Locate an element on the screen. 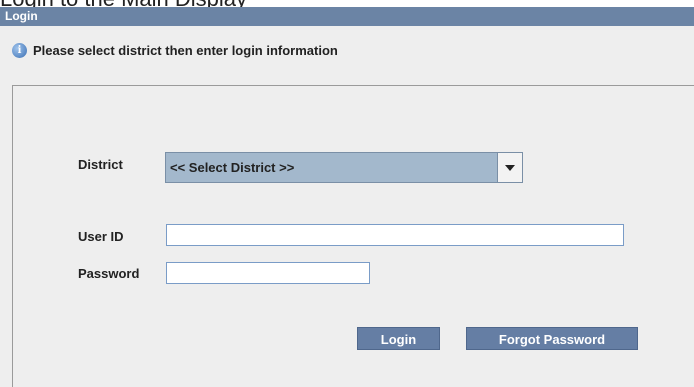 This screenshot has height=387, width=694. district-select: << Select District >> is located at coordinates (344, 167).